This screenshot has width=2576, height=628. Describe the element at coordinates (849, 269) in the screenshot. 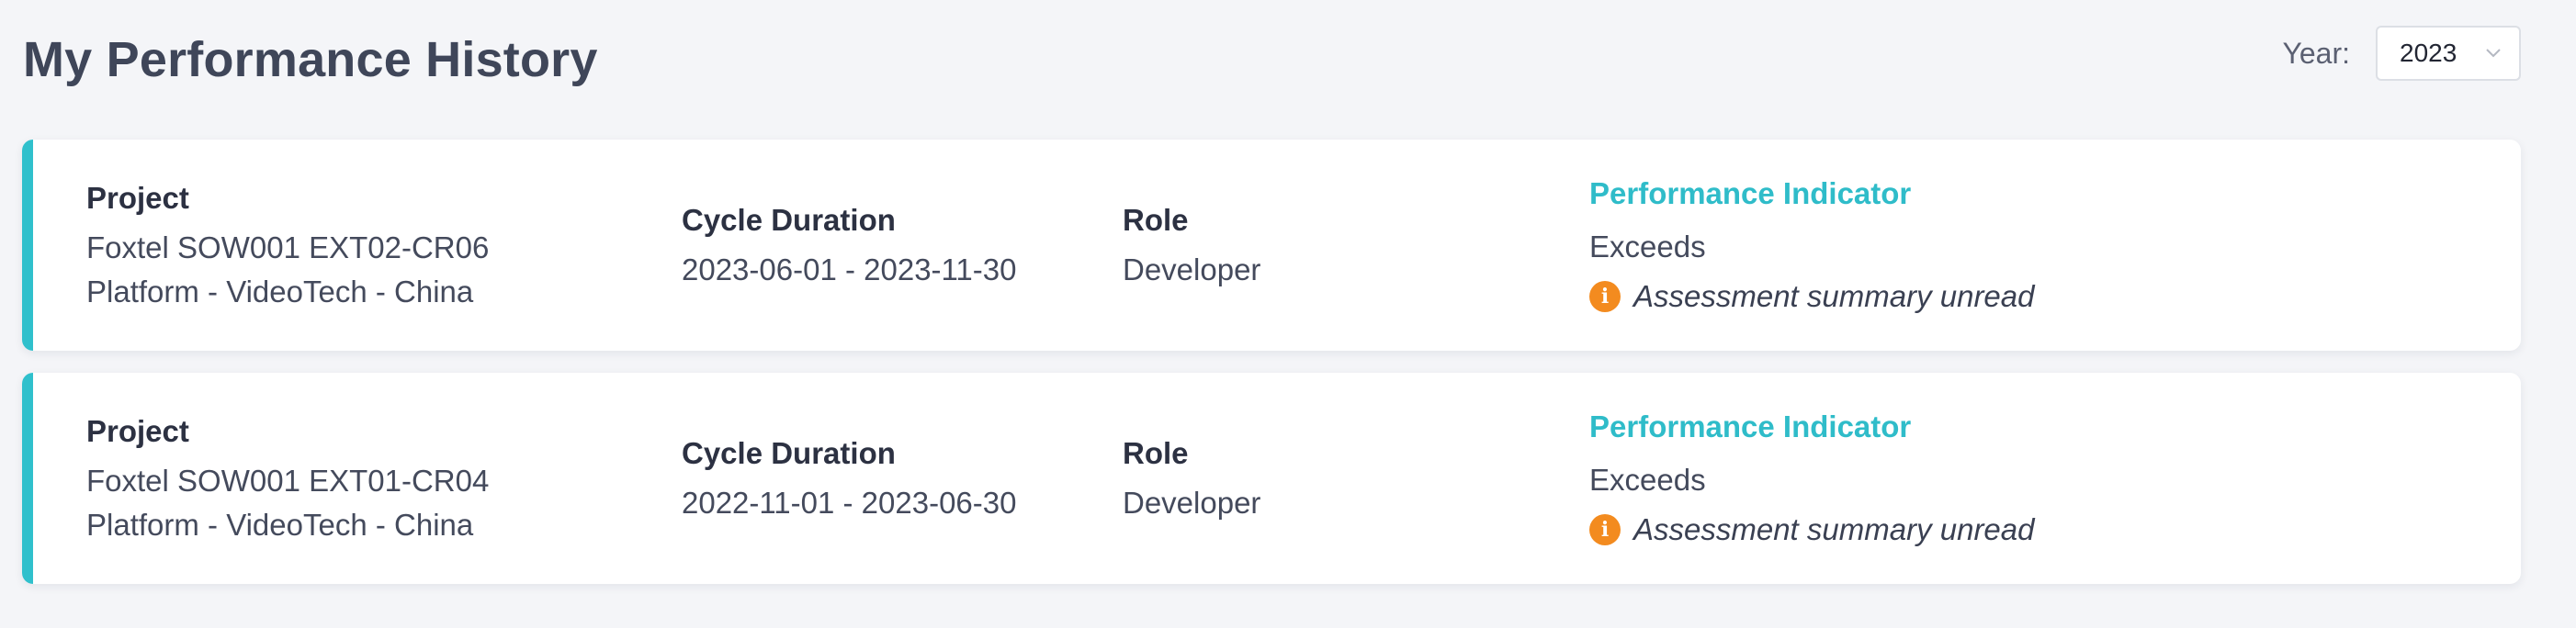

I see `cycle-duration-value: 2023-06-01 - 2023-11-30` at that location.